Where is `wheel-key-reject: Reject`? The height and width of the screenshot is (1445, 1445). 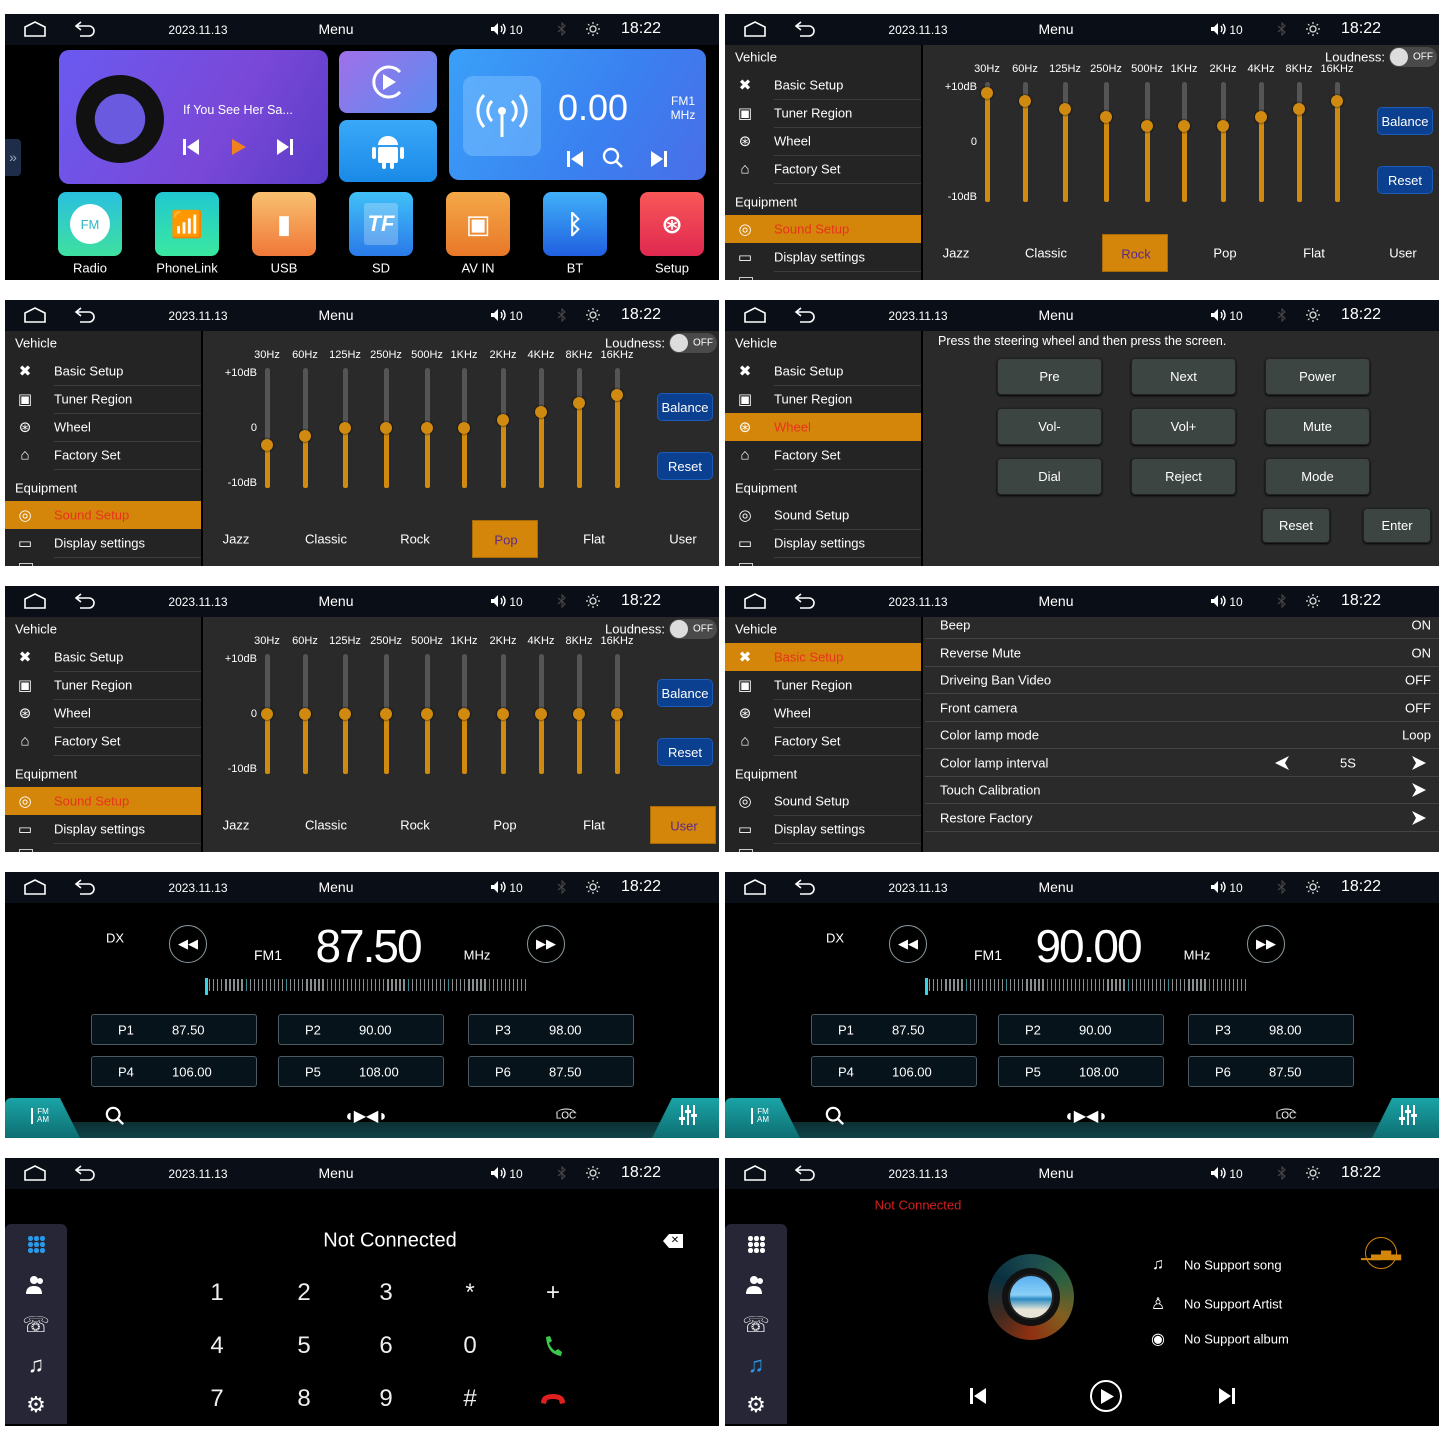
wheel-key-reject: Reject is located at coordinates (1183, 476).